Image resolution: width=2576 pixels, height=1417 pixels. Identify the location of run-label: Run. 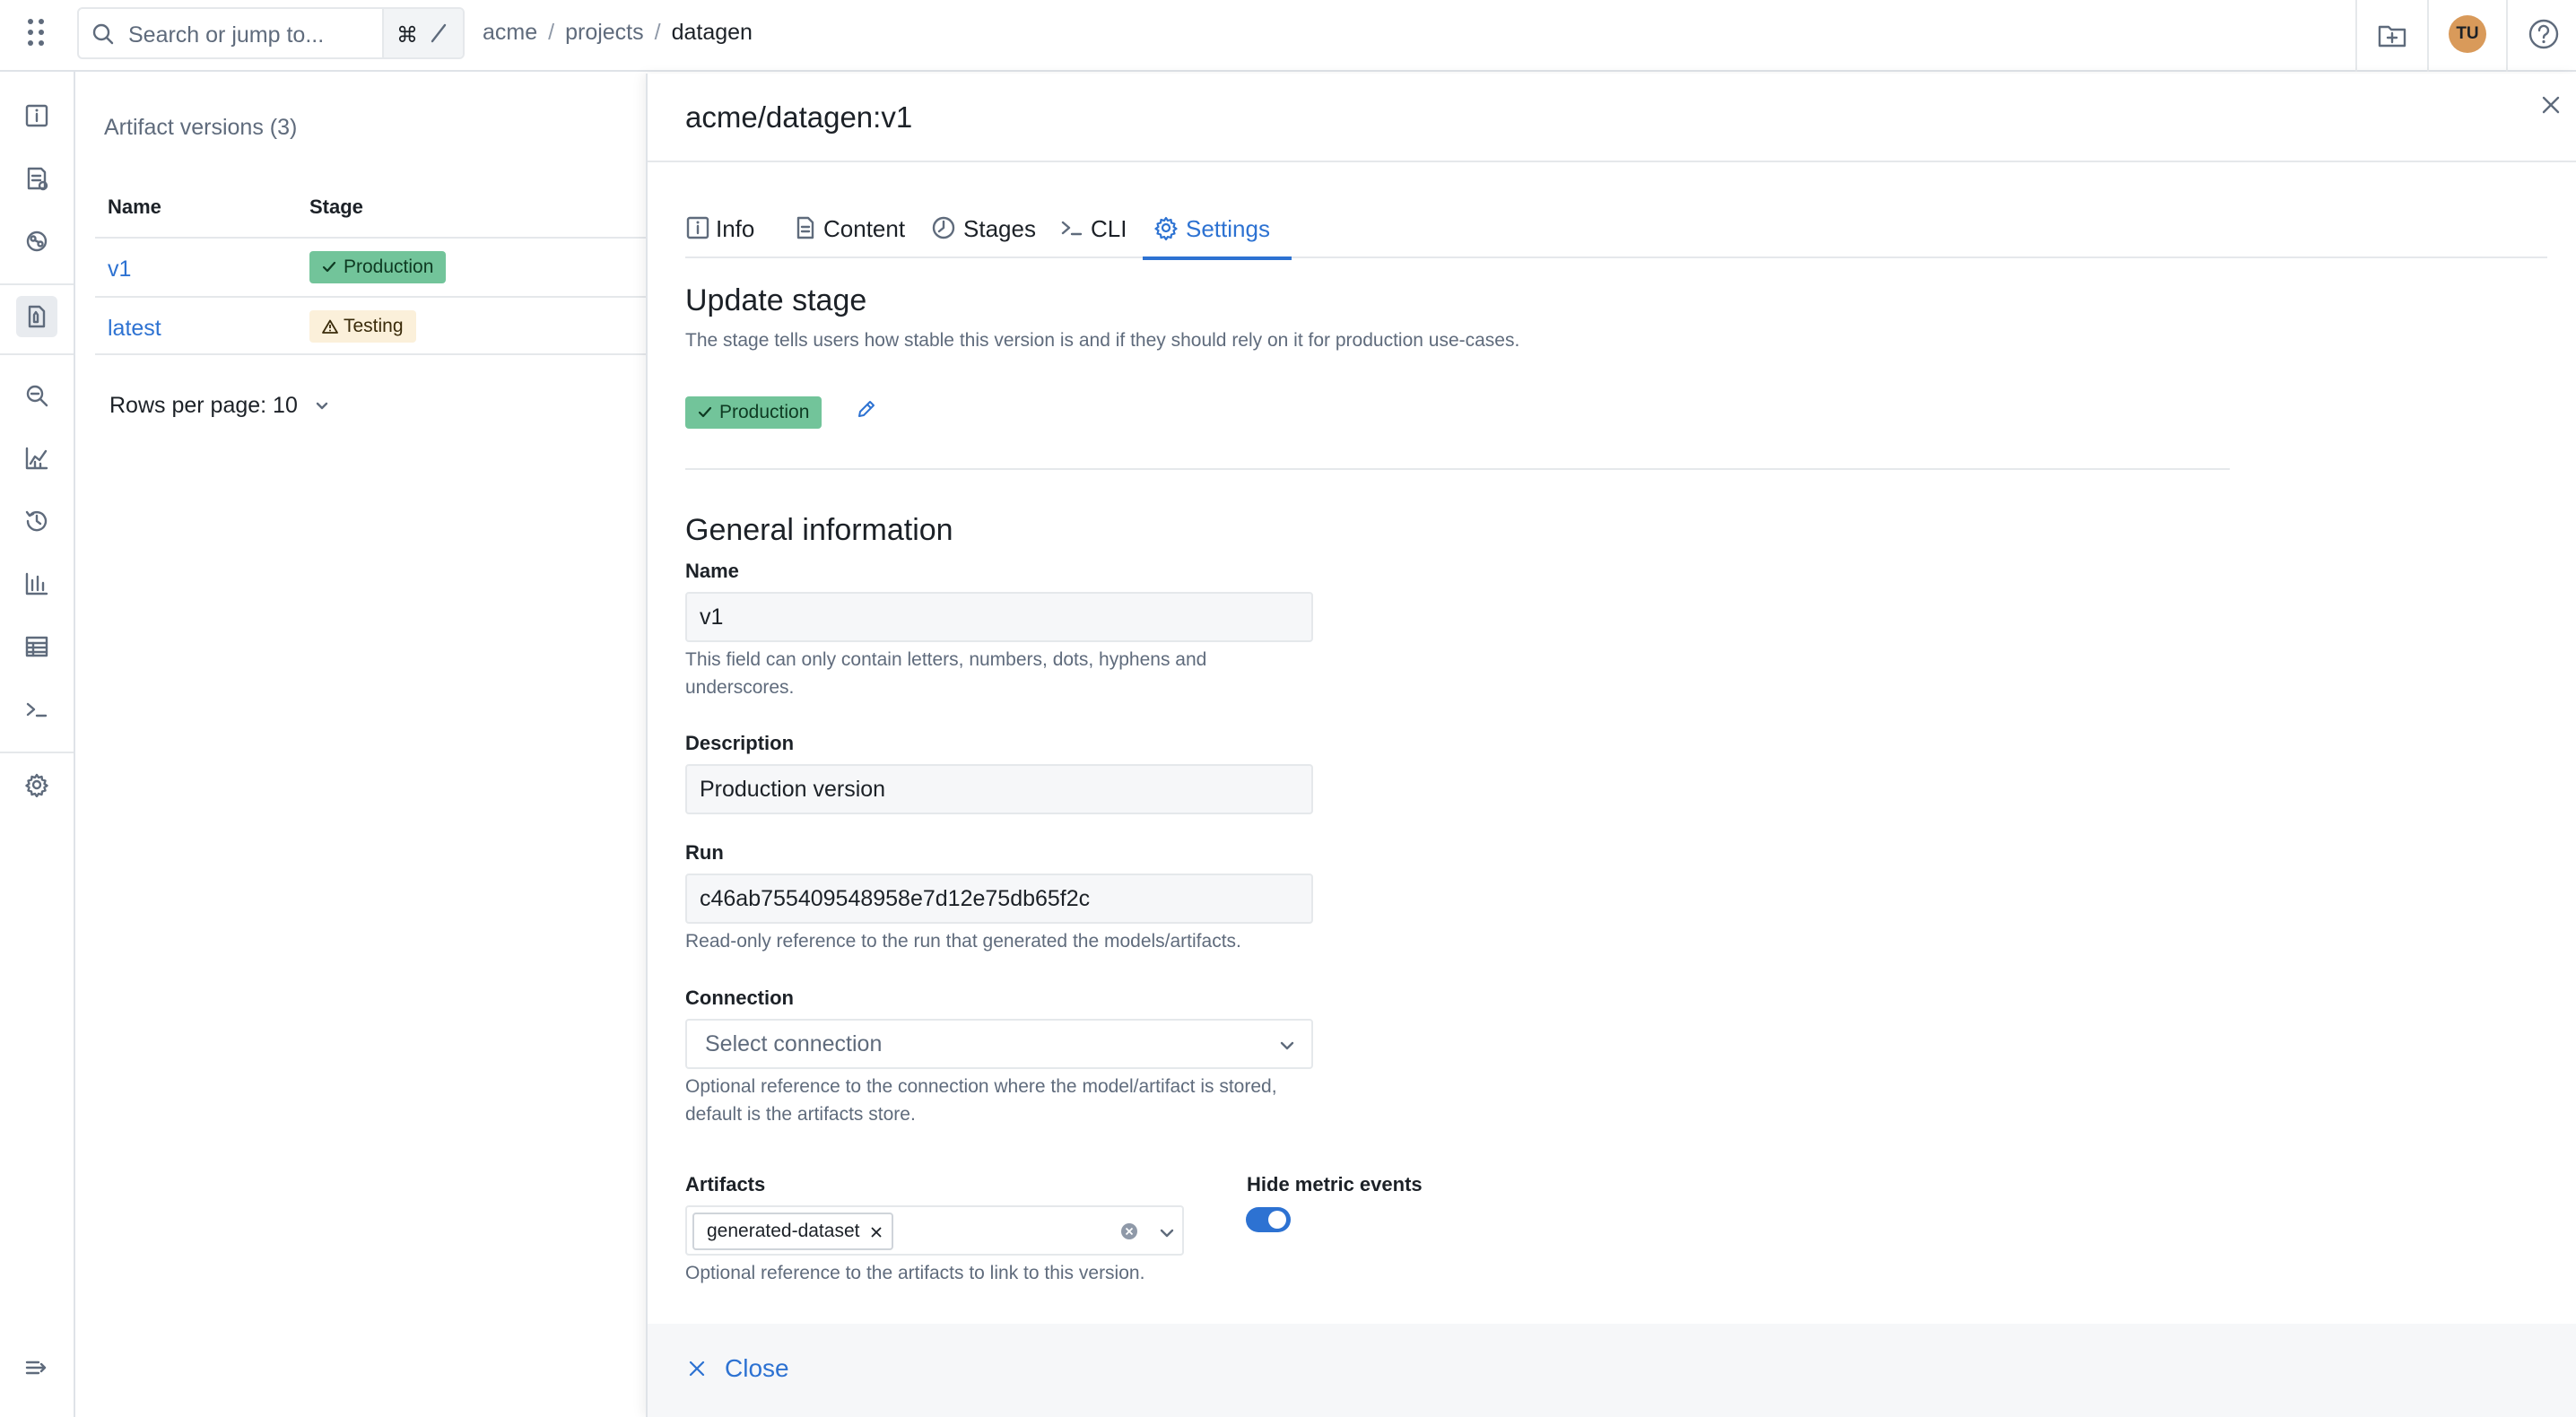
(704, 853).